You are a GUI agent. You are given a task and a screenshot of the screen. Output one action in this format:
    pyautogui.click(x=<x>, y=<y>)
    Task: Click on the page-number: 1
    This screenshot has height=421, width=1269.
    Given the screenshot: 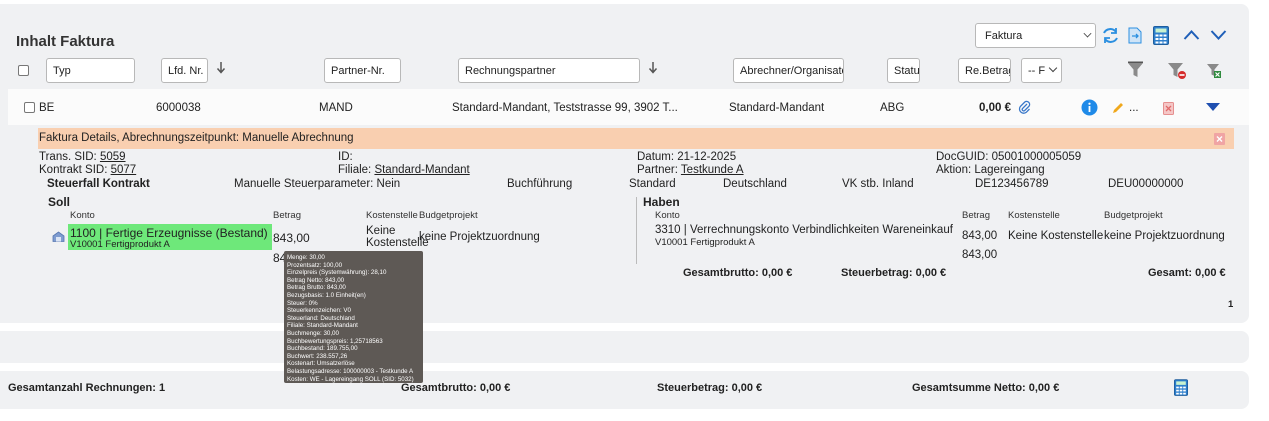 What is the action you would take?
    pyautogui.click(x=1230, y=304)
    